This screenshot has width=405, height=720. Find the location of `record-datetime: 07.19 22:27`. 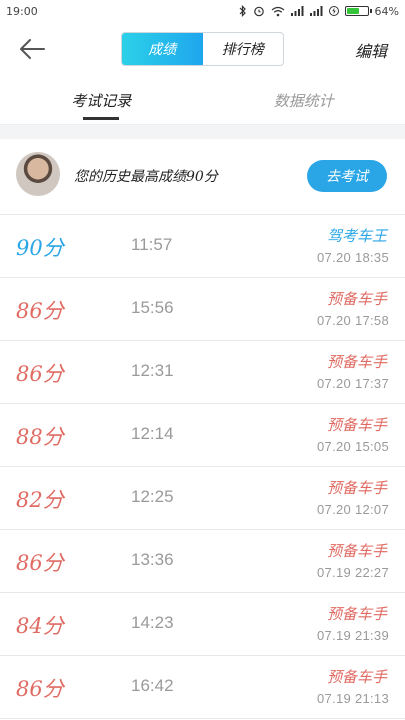

record-datetime: 07.19 22:27 is located at coordinates (353, 572).